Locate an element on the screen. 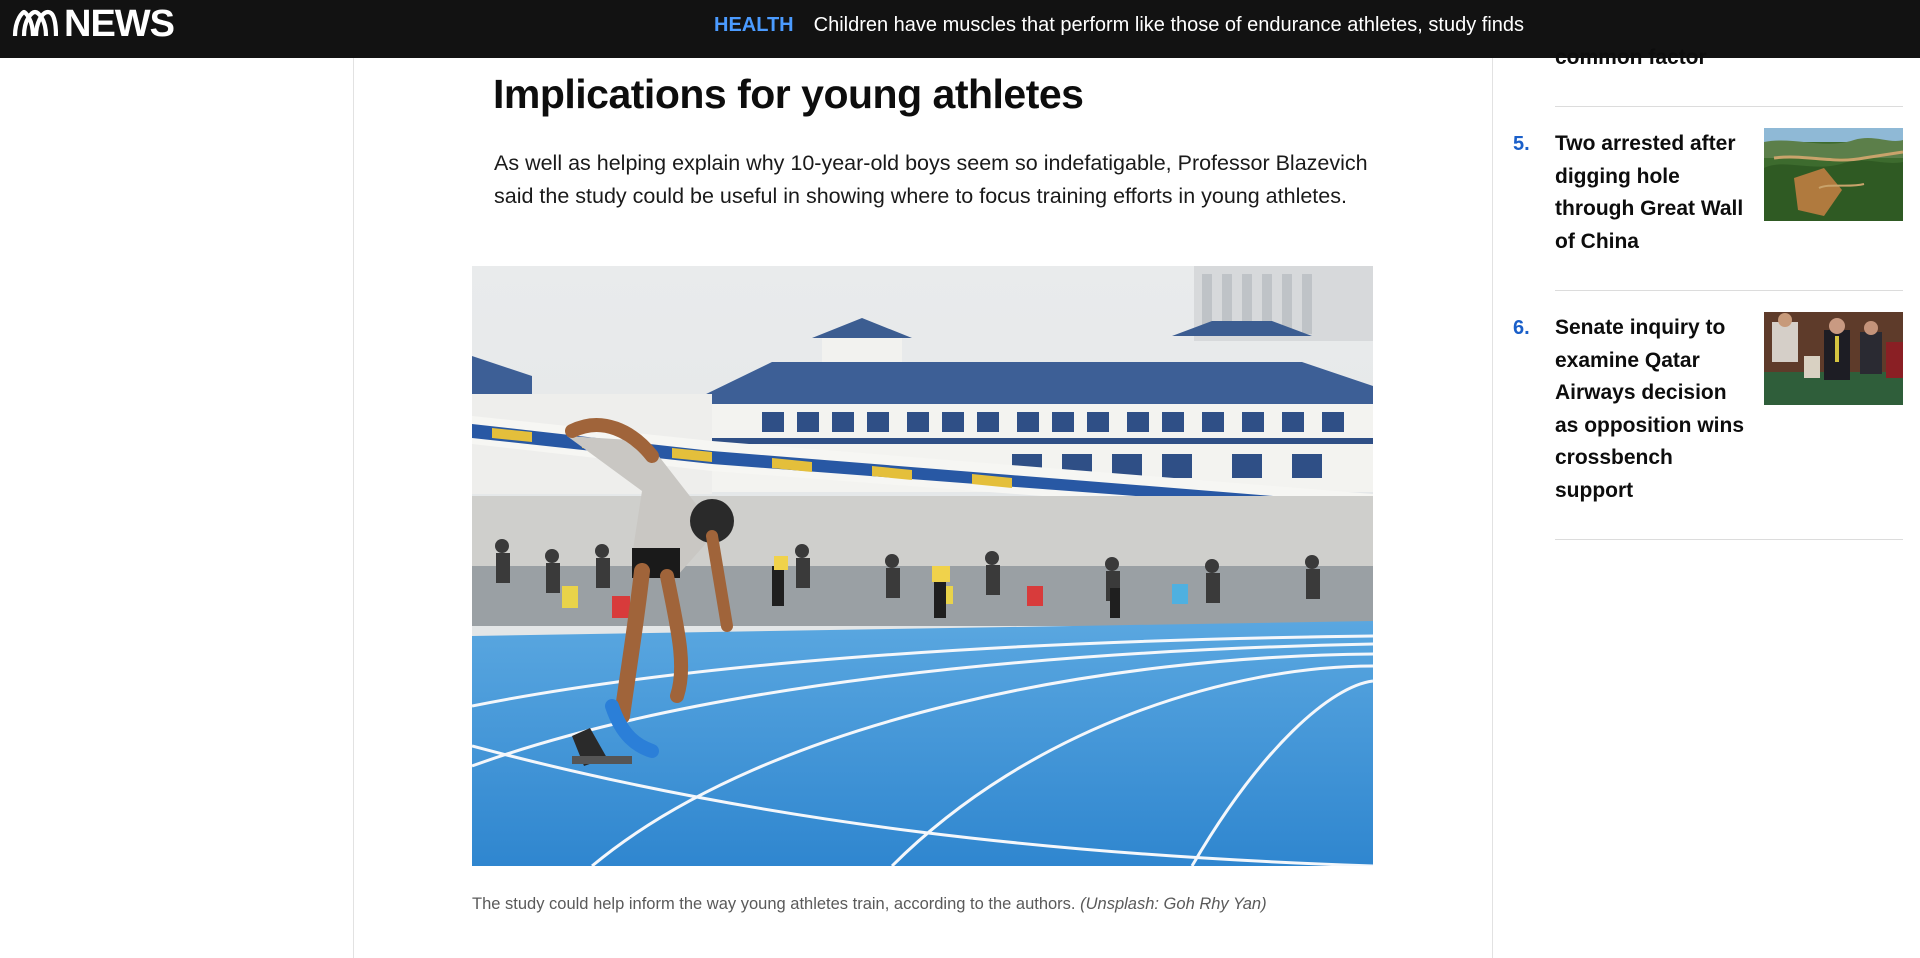  abc-news-logo: NEWS is located at coordinates (93, 24).